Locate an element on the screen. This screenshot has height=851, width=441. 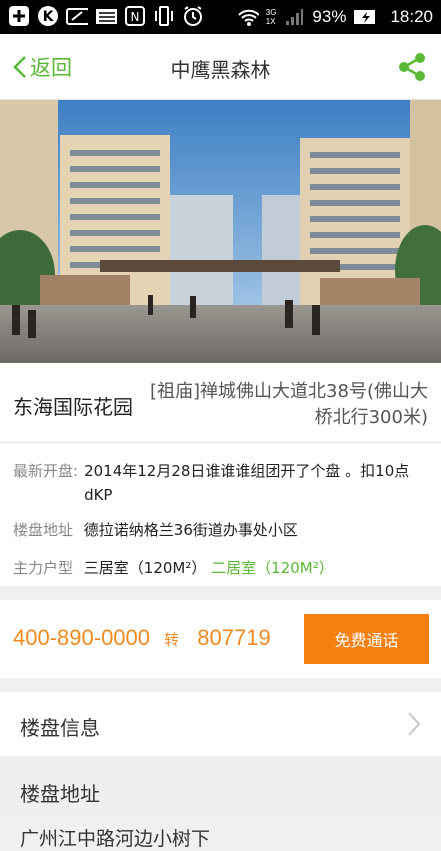
detail-address-value: 德拉诺纳格兰36街道办事处小区 is located at coordinates (190, 530).